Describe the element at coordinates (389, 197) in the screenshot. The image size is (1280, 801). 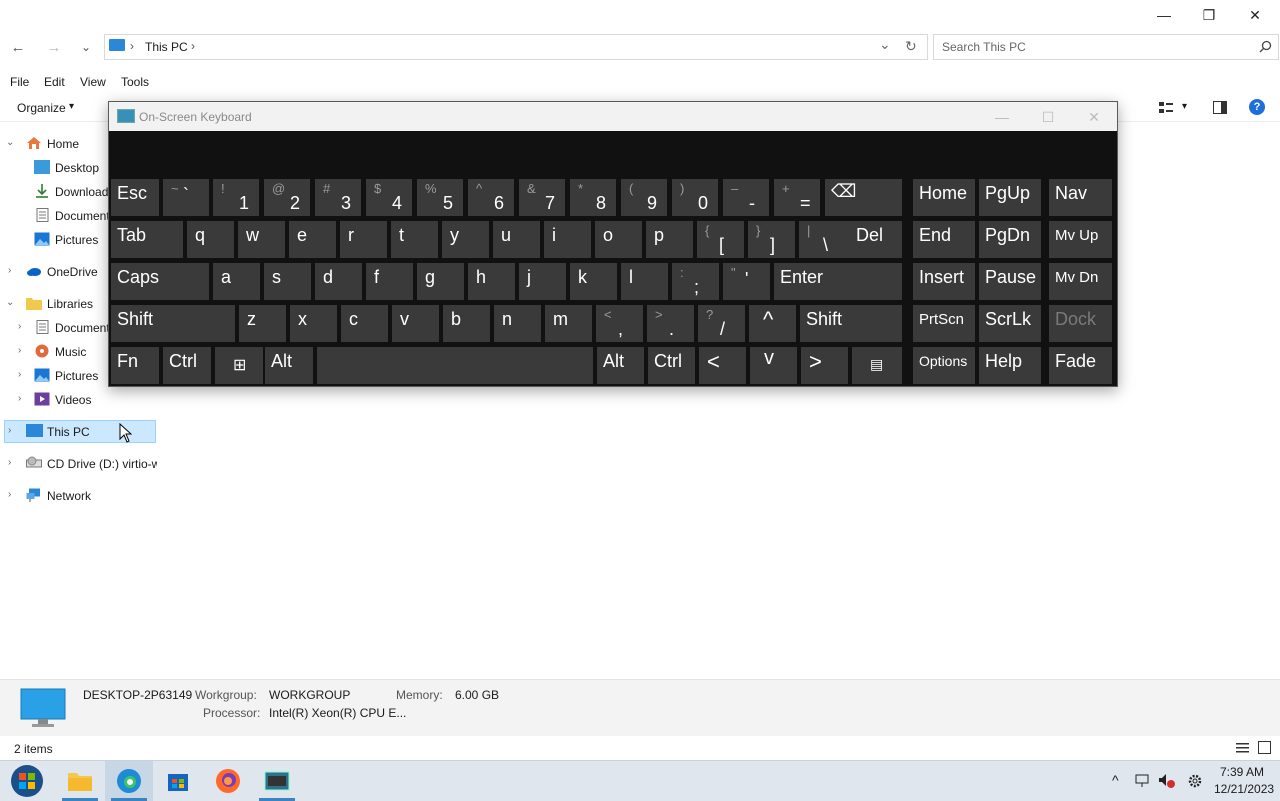
I see `key-4: $4` at that location.